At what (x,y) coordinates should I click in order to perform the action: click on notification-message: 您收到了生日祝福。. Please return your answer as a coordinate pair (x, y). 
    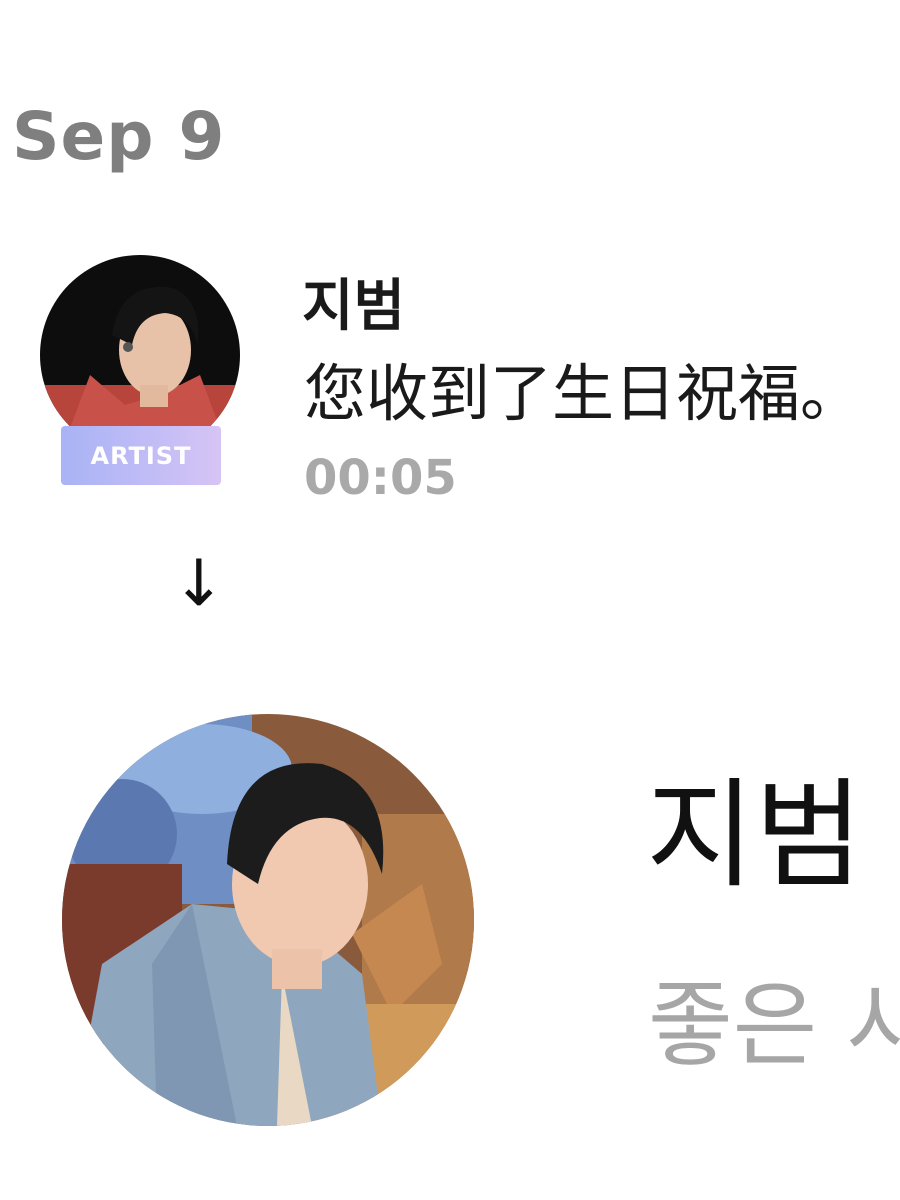
    Looking at the image, I should click on (583, 394).